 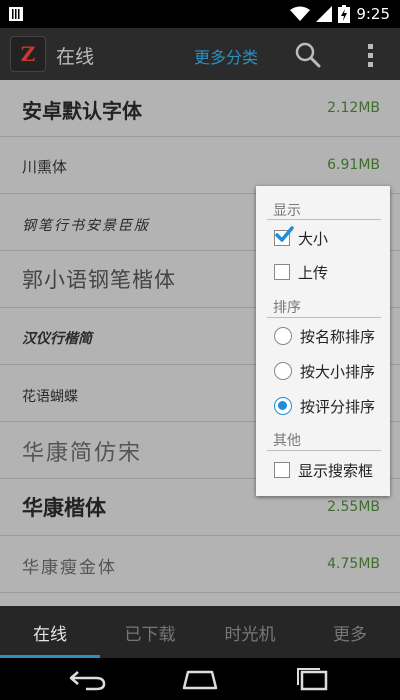 I want to click on sort-by-size-option: 按大小排序, so click(x=324, y=371).